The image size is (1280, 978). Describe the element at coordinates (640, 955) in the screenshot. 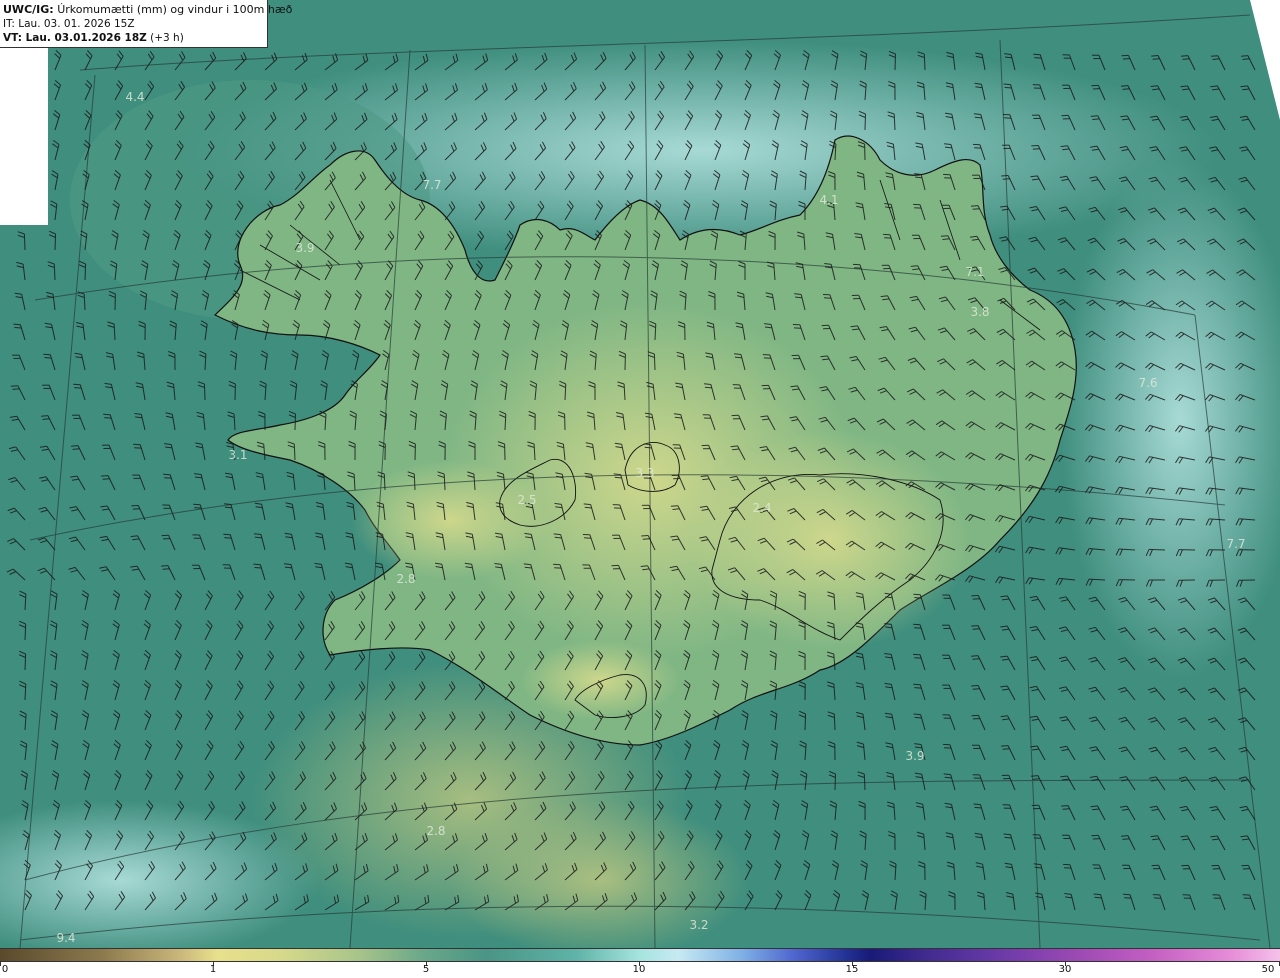

I see `colorbar-strip` at that location.